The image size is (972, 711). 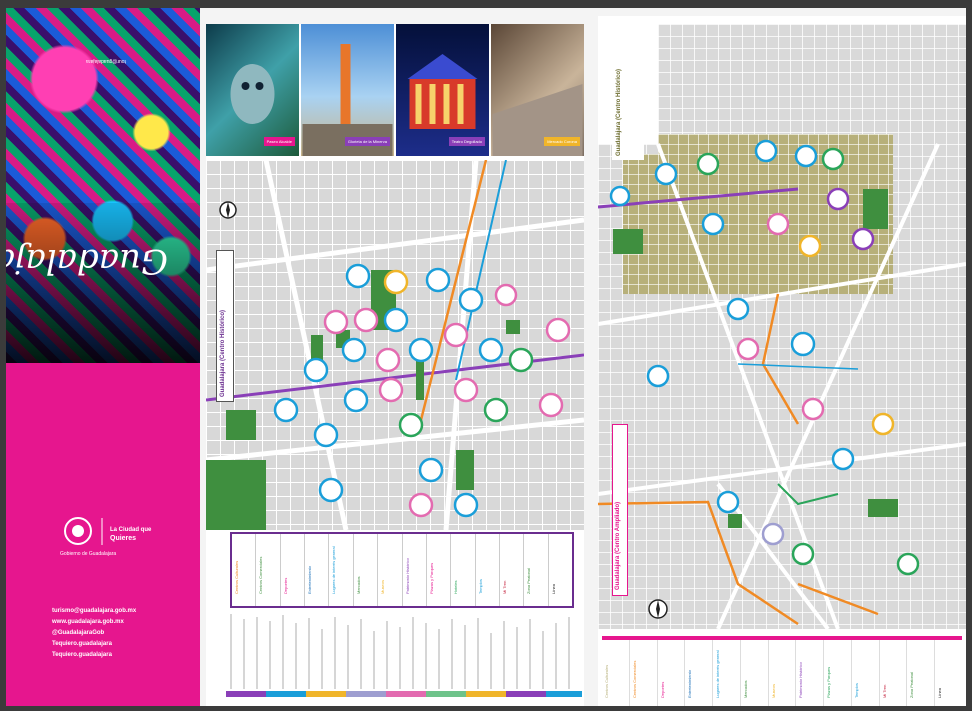 I want to click on legend-item: Hoteles, so click(x=463, y=570).